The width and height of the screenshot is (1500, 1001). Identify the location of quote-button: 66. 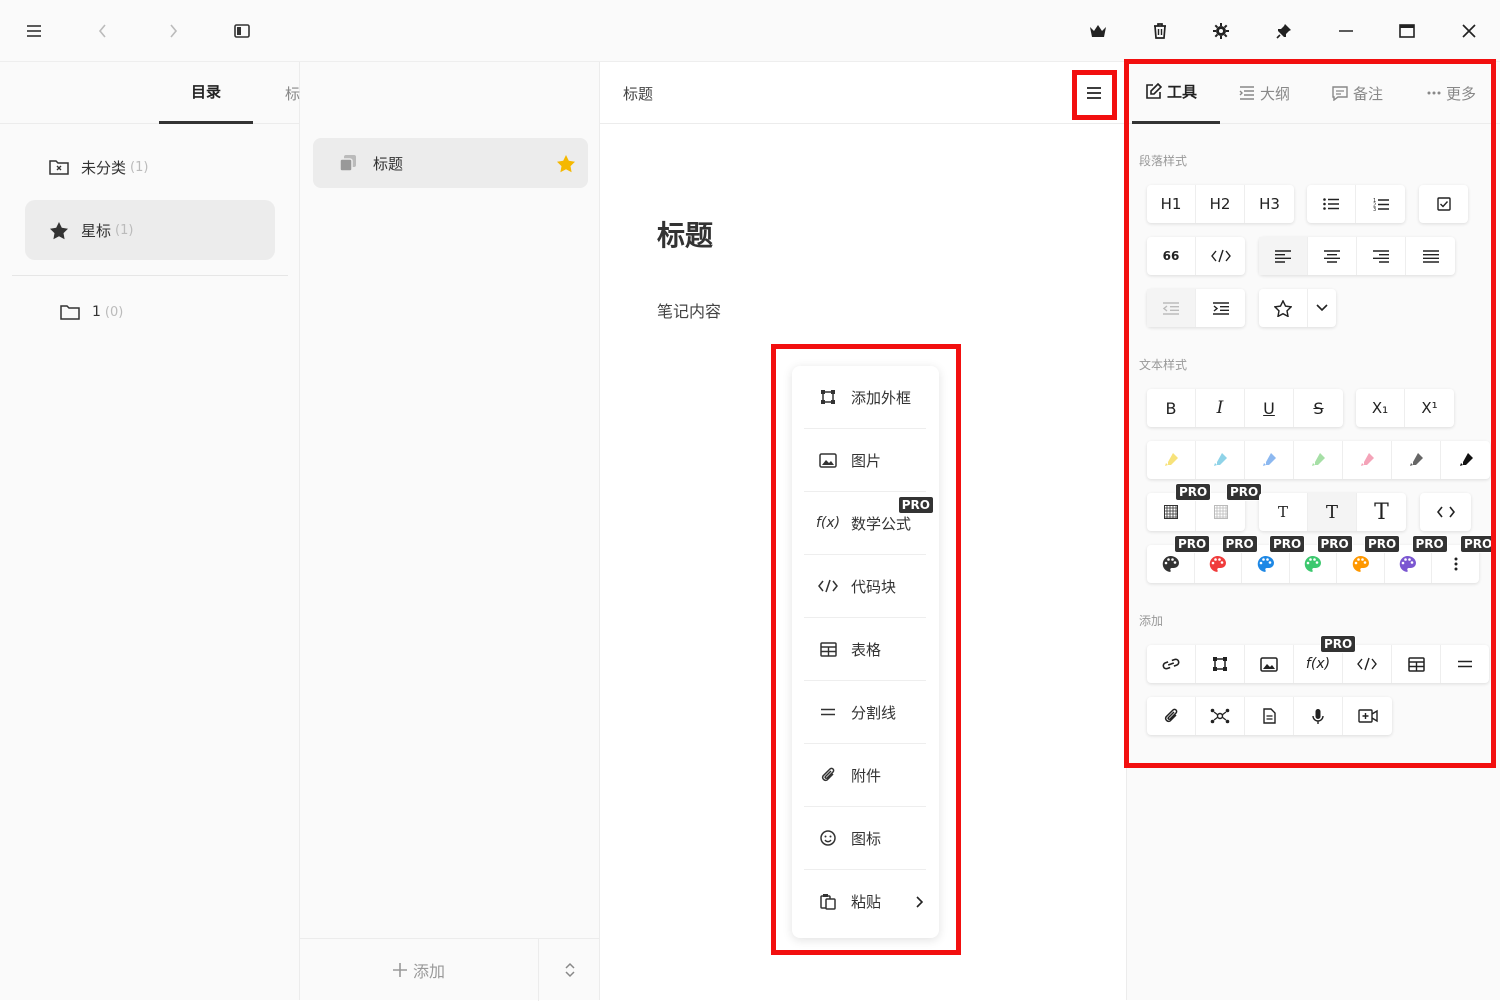
(1171, 256).